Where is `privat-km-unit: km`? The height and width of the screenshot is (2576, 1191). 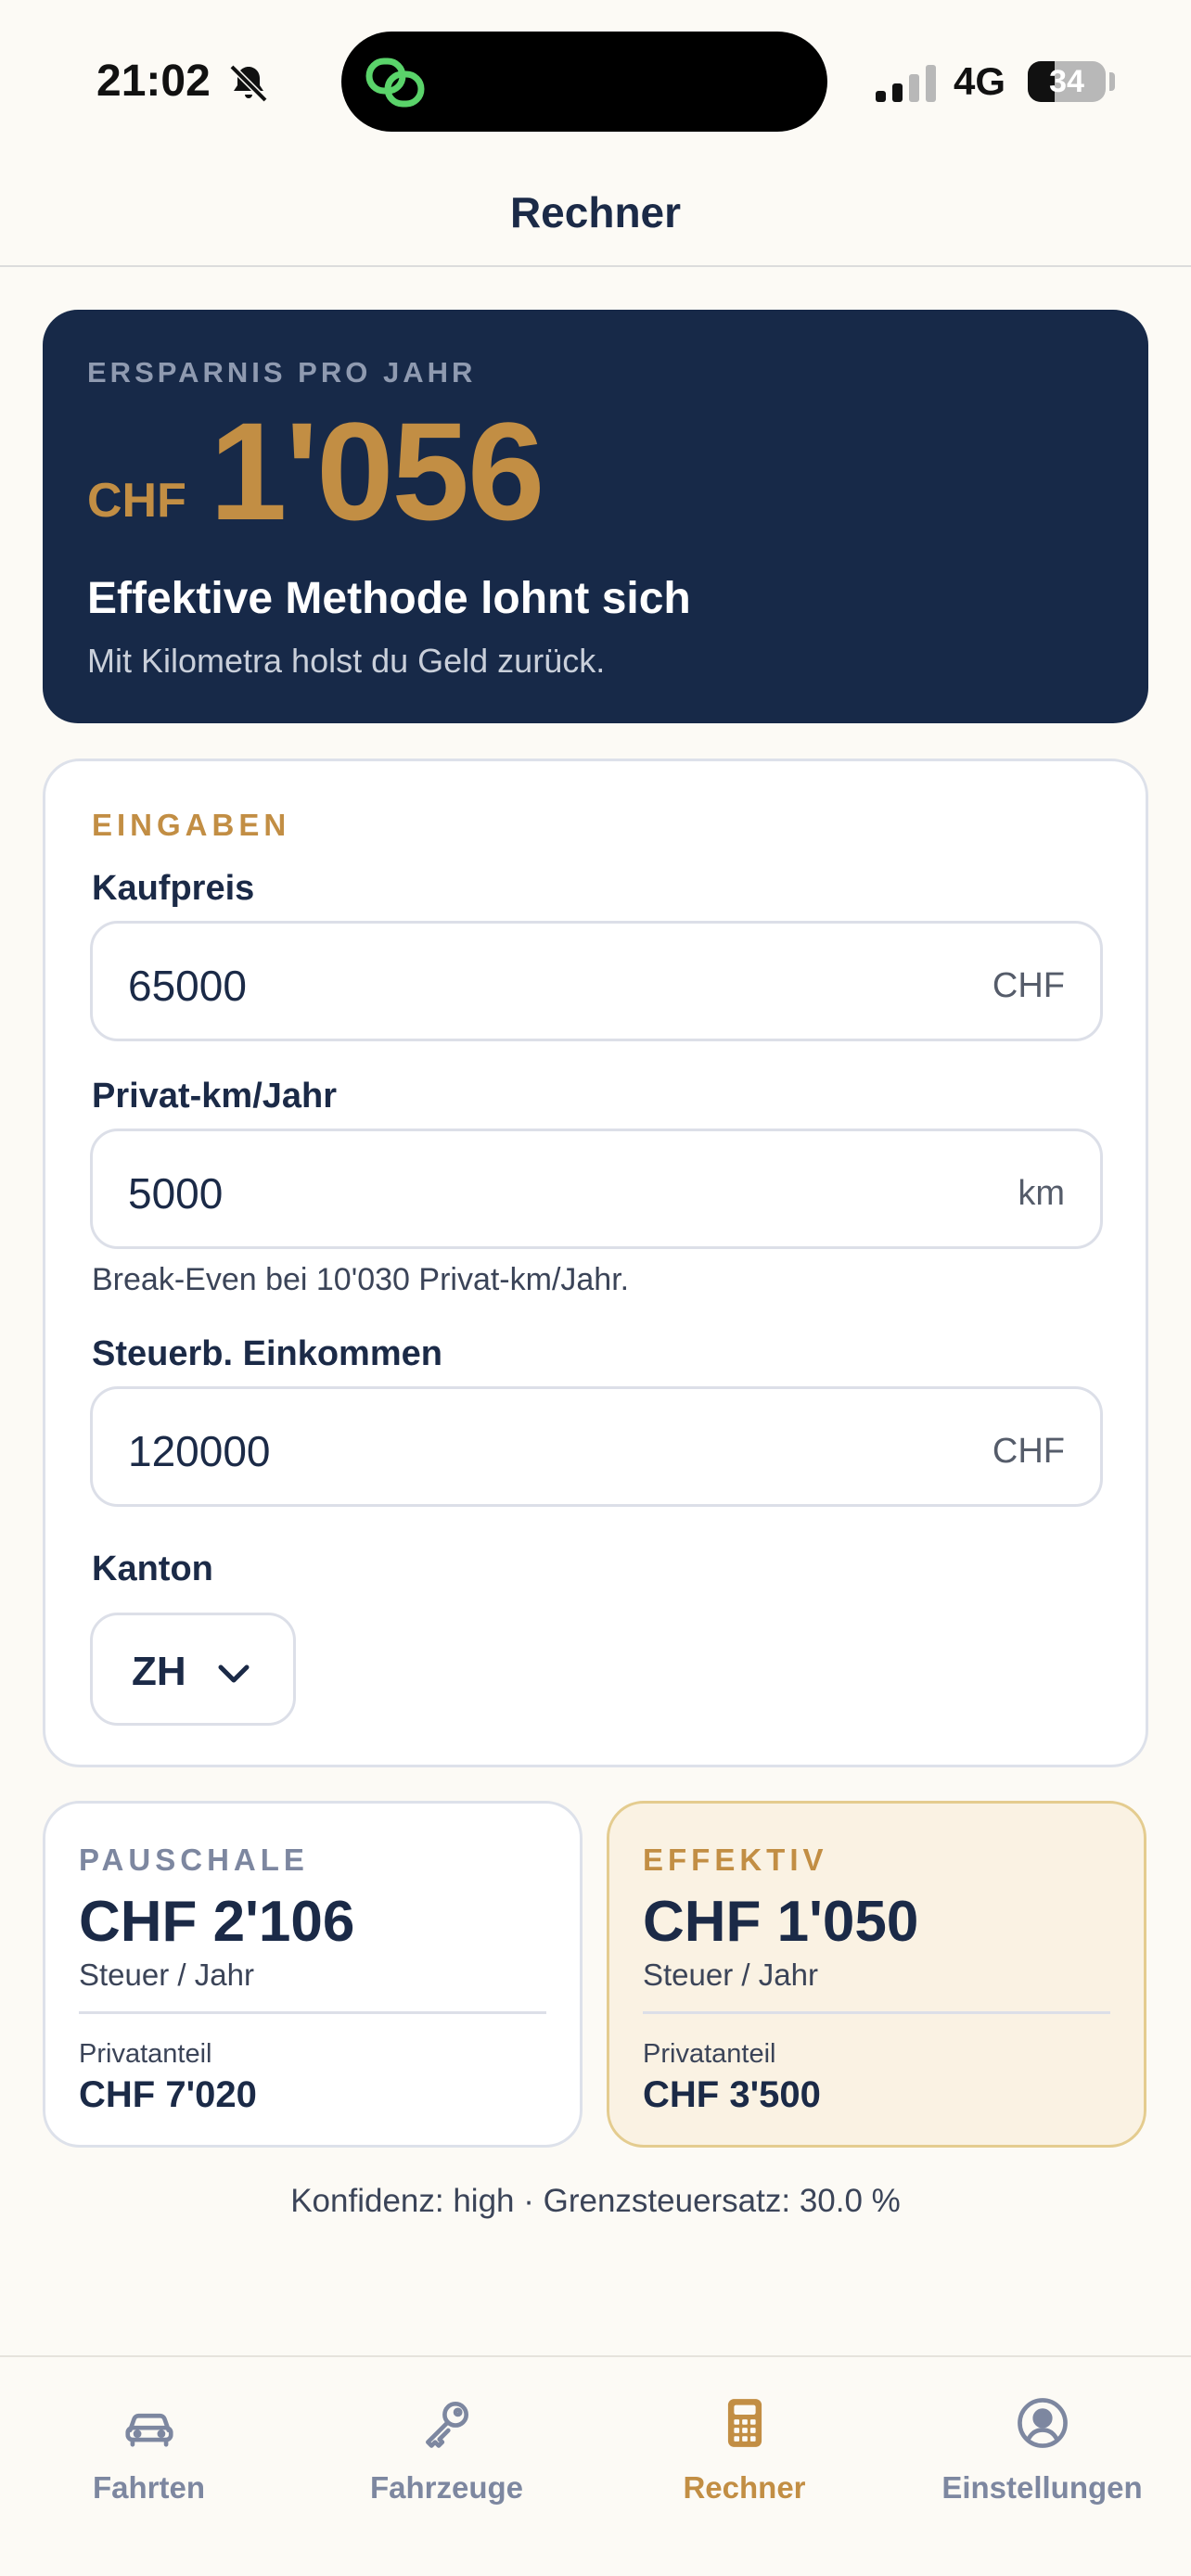 privat-km-unit: km is located at coordinates (1041, 1193).